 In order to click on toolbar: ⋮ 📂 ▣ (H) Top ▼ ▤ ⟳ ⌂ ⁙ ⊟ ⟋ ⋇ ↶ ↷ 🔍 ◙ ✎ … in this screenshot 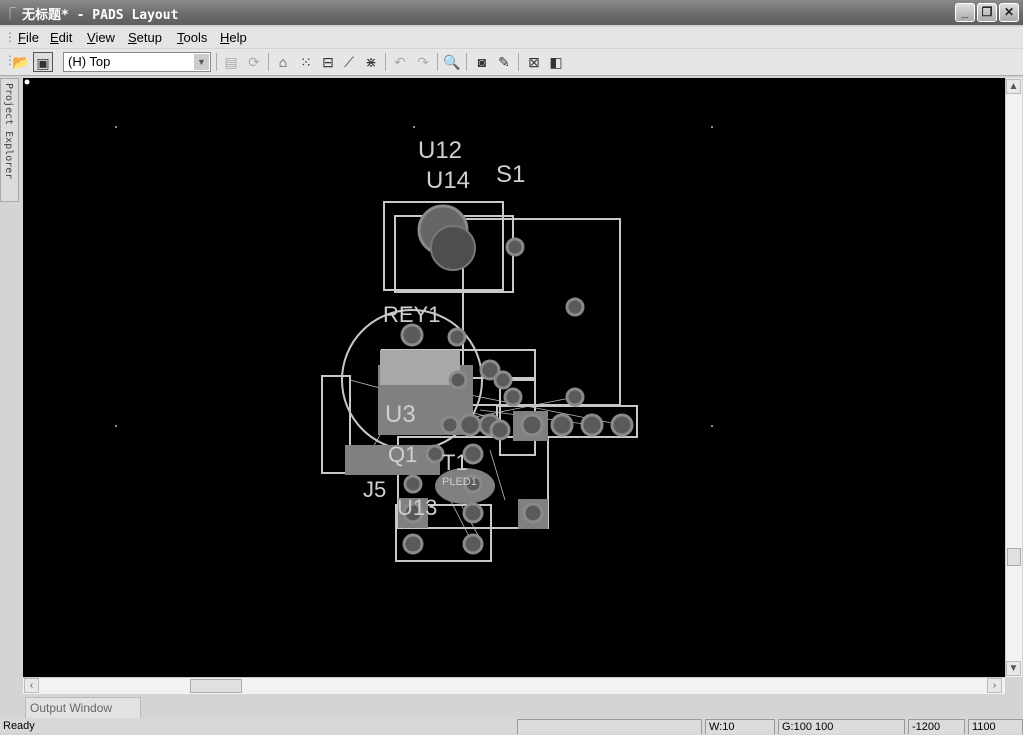, I will do `click(511, 62)`.